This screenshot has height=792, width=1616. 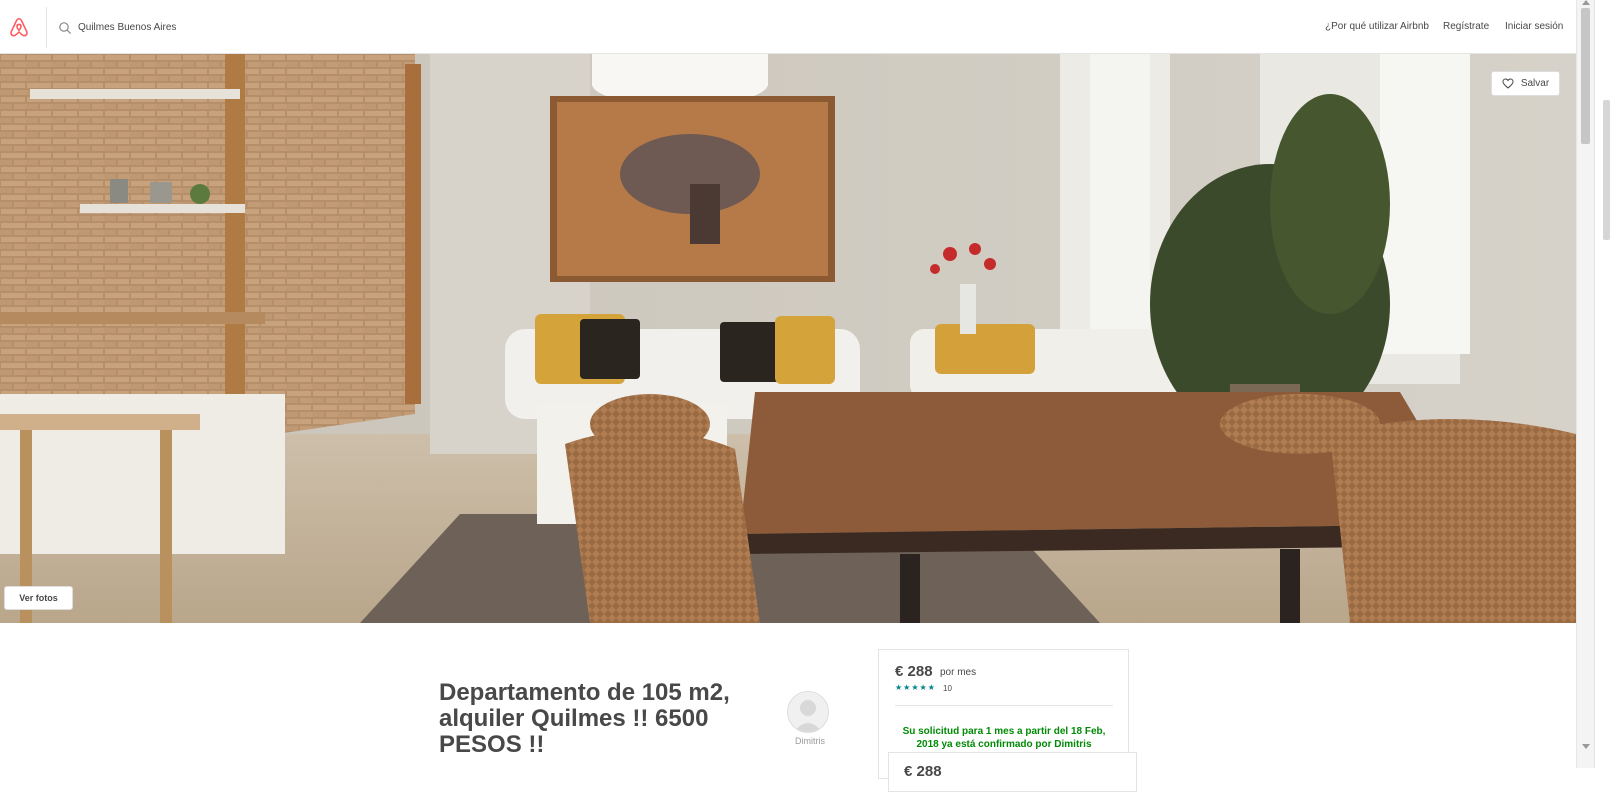 I want to click on host-name: Dimitris, so click(x=810, y=741).